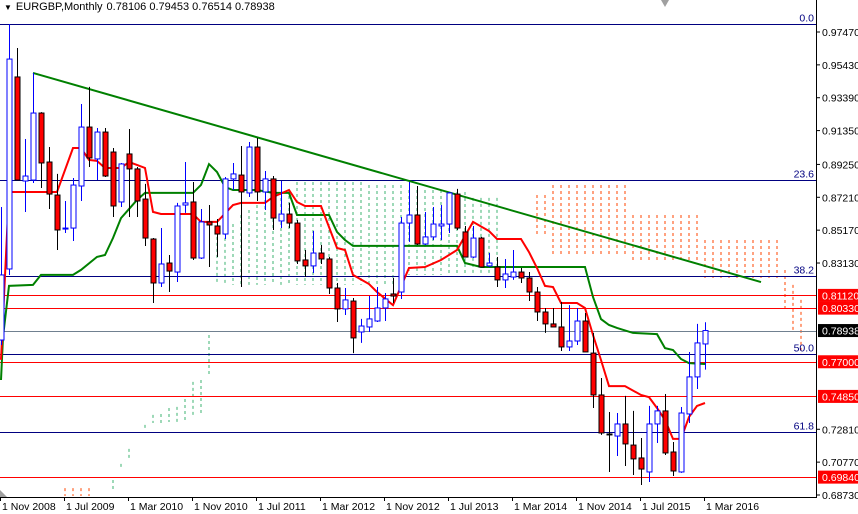 The image size is (858, 514). What do you see at coordinates (665, 3) in the screenshot?
I see `chart-shift-marker-icon` at bounding box center [665, 3].